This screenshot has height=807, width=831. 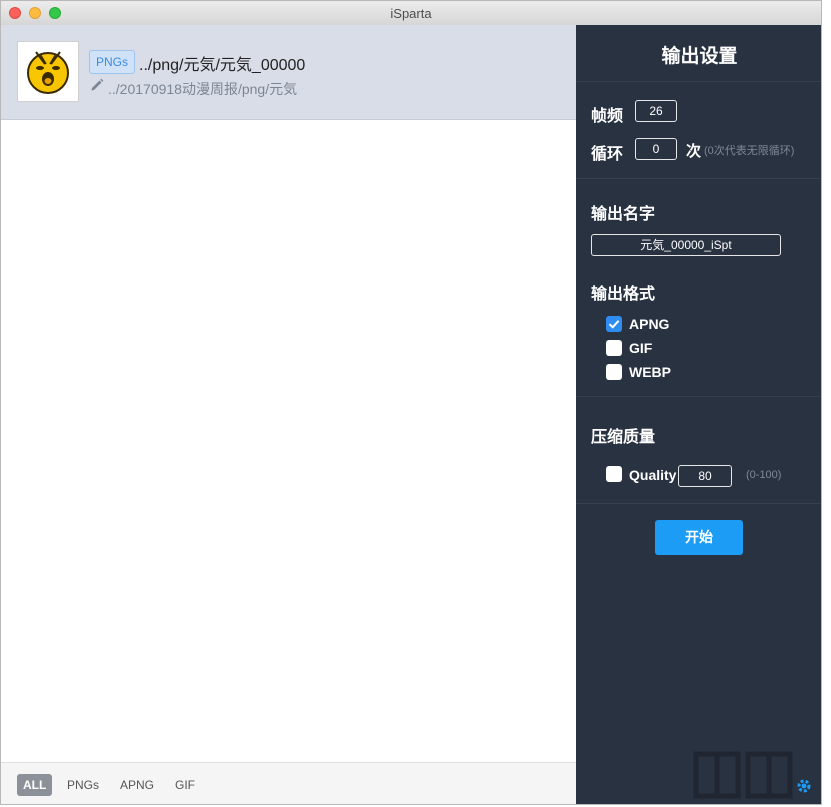 What do you see at coordinates (203, 89) in the screenshot?
I see `file-path: ../20170918动漫周报/png/元気` at bounding box center [203, 89].